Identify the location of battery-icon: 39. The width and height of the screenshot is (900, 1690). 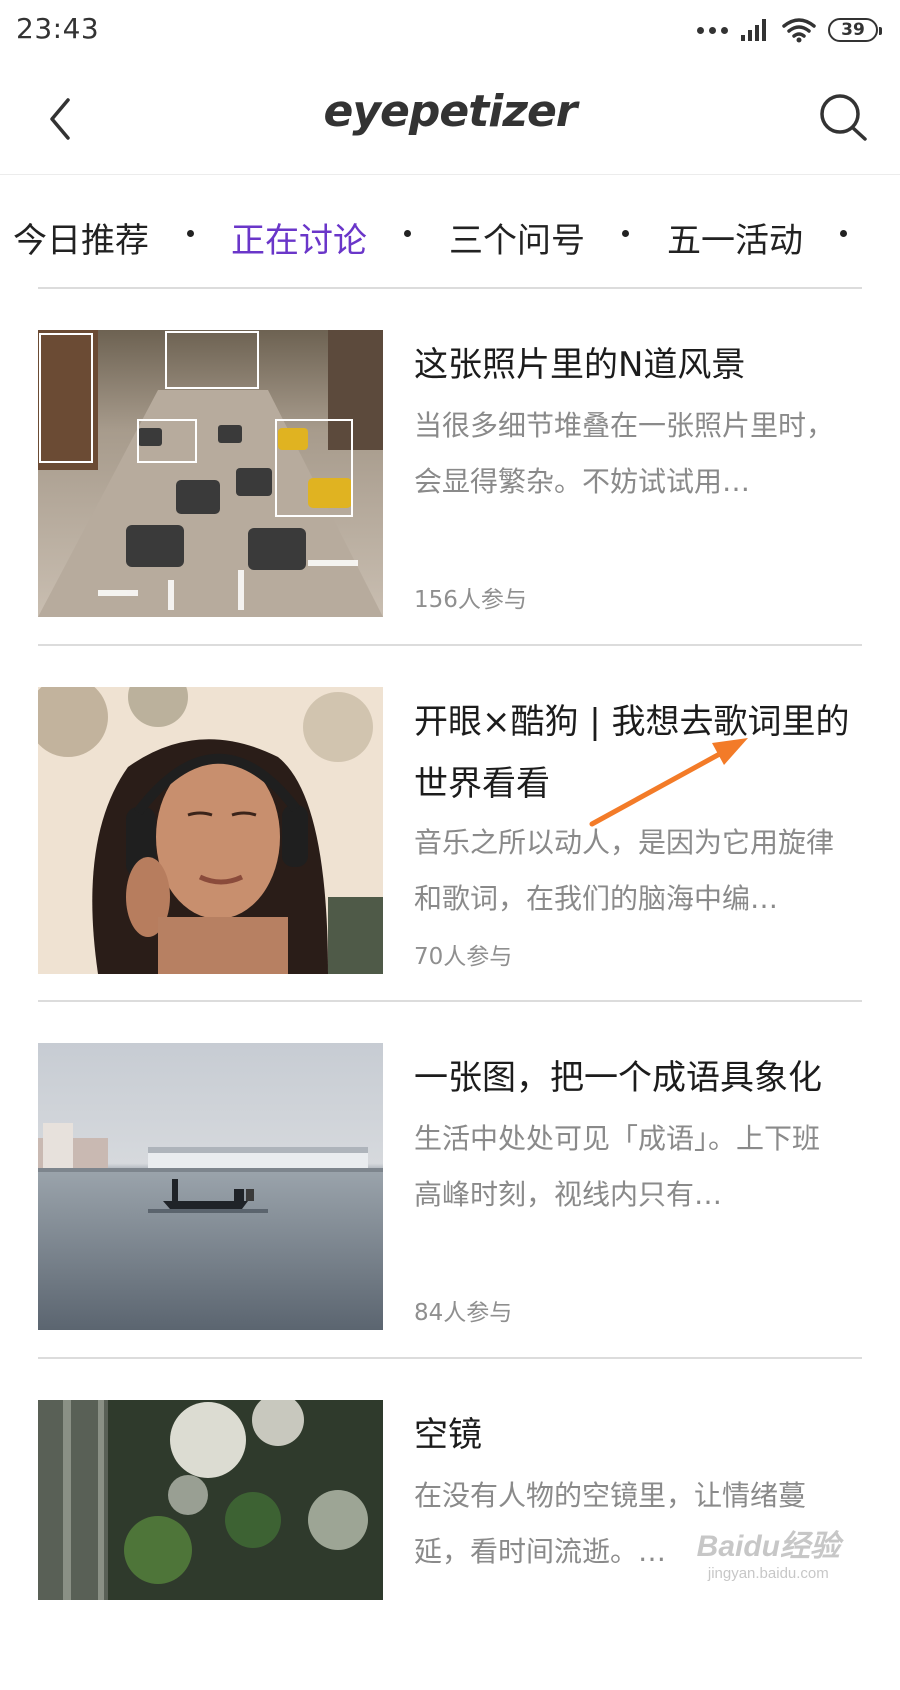
(855, 30).